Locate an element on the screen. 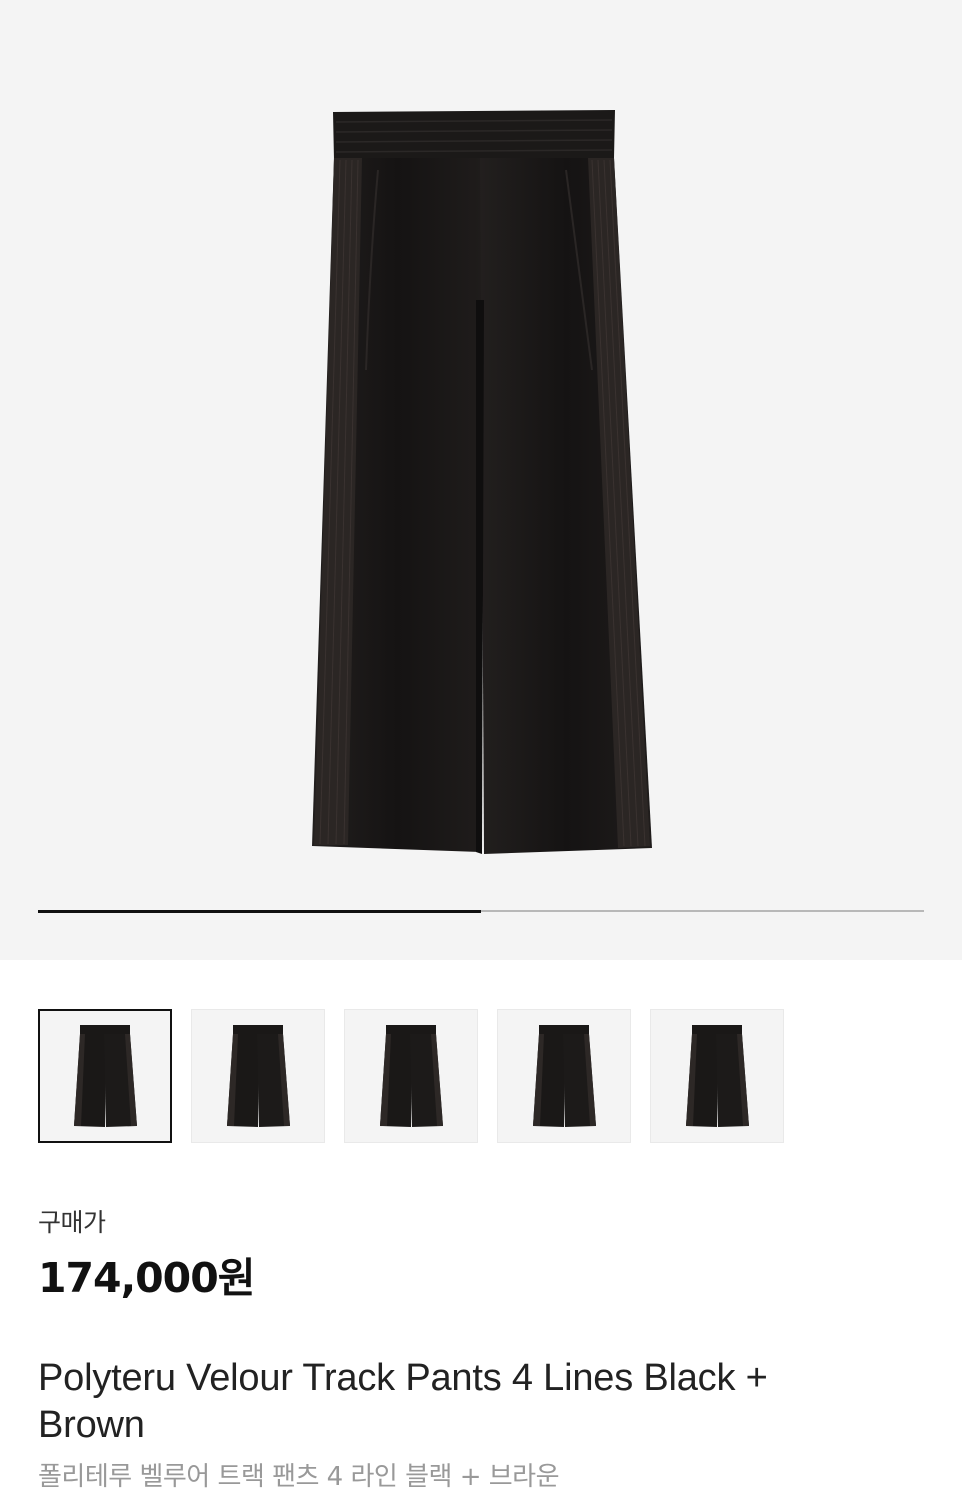 The width and height of the screenshot is (962, 1500). gallery-progress-bar is located at coordinates (481, 911).